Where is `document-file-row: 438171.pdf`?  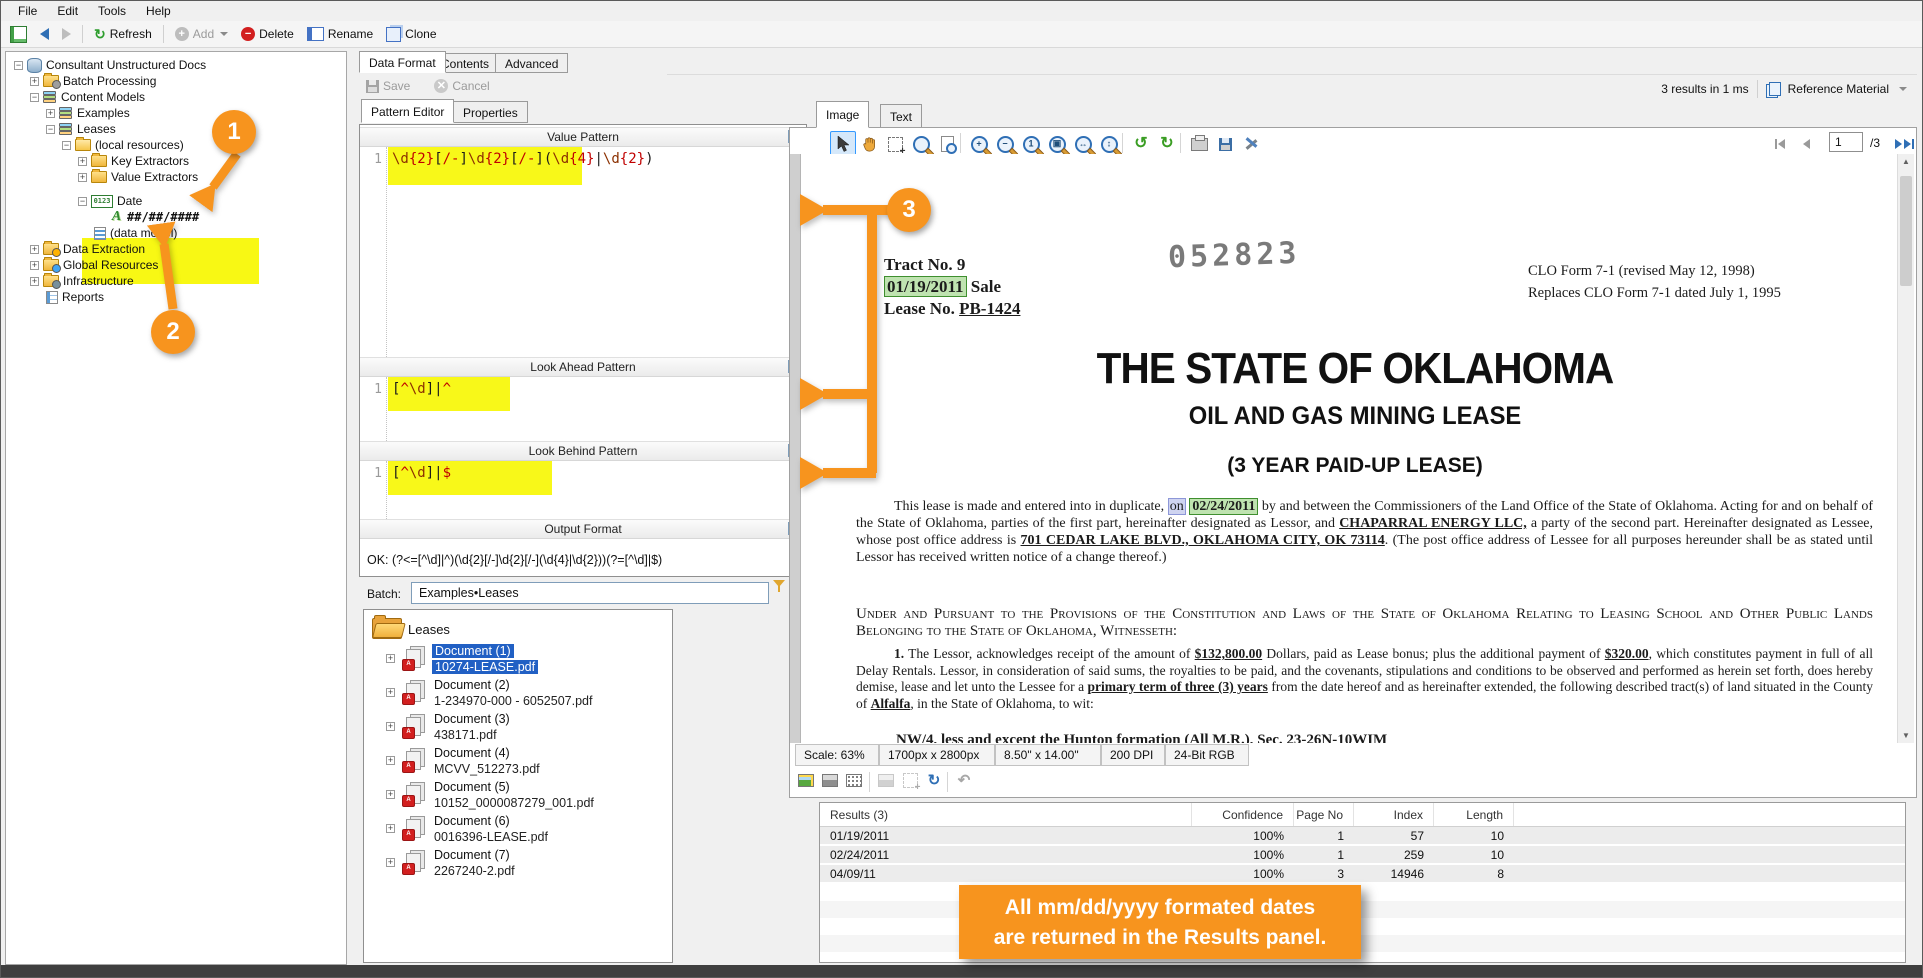 document-file-row: 438171.pdf is located at coordinates (465, 735).